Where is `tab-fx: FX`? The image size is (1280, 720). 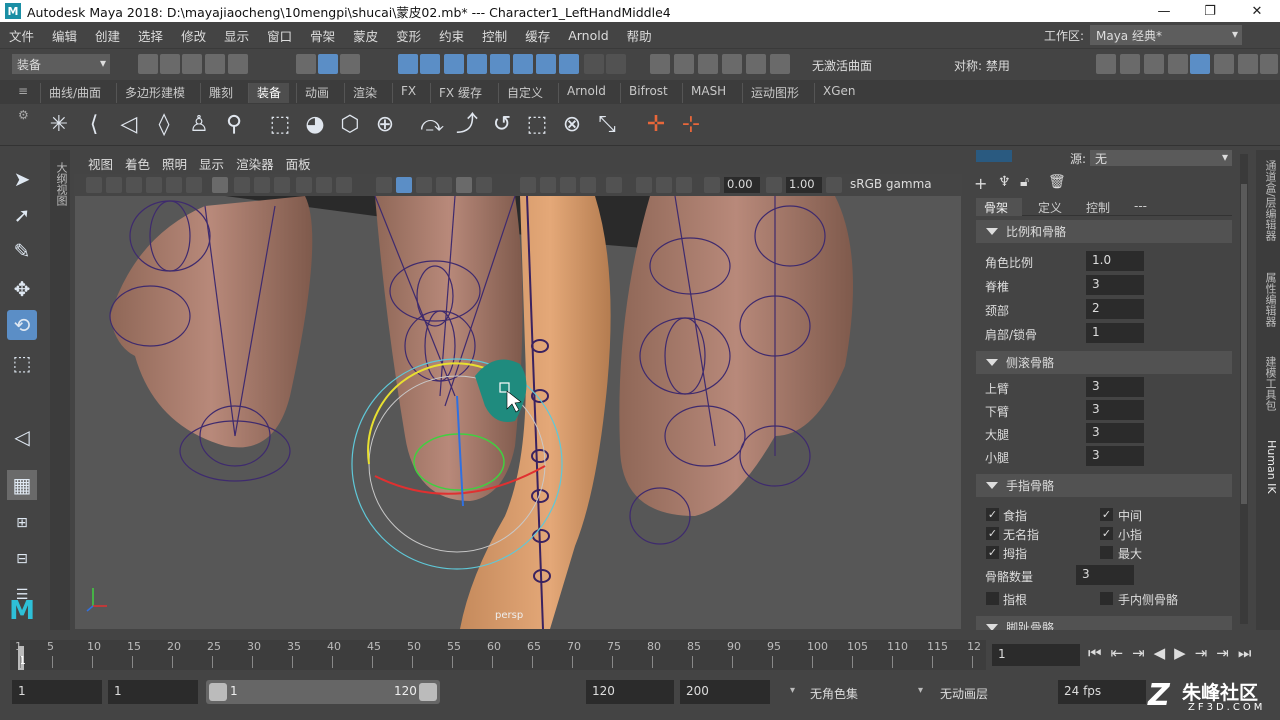
tab-fx: FX is located at coordinates (408, 93).